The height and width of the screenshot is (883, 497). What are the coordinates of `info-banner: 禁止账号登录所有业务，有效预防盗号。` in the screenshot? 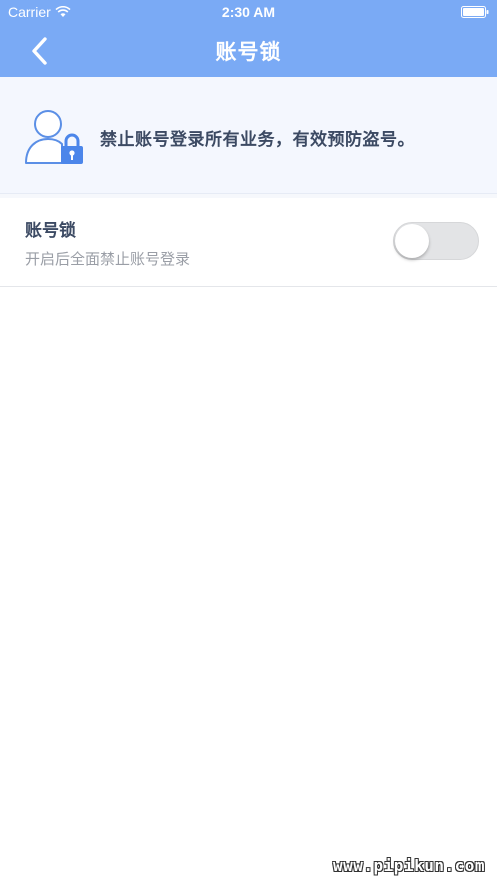 It's located at (248, 135).